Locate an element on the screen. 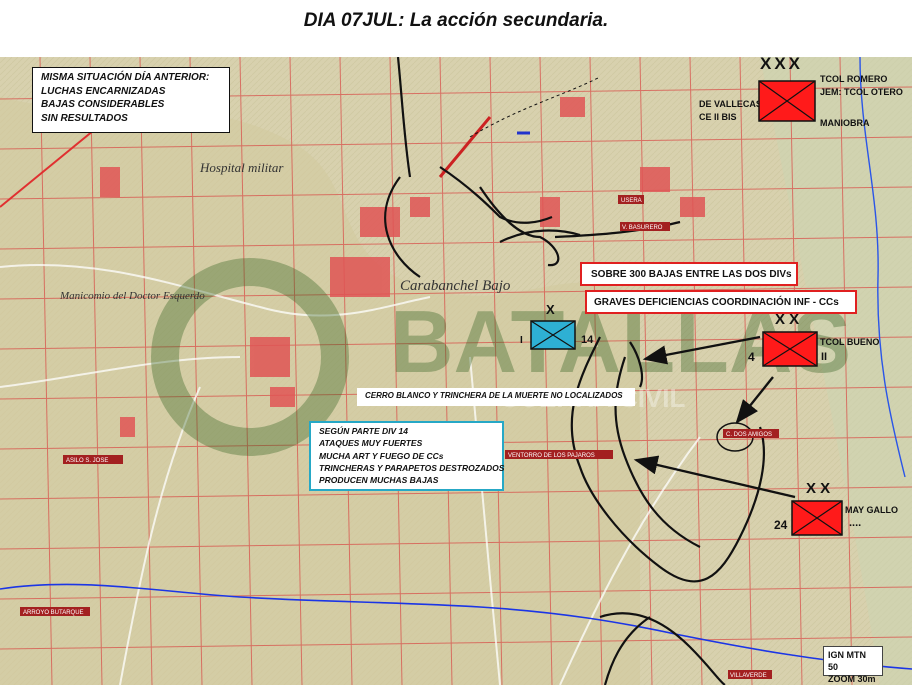  div14-unit-symbol is located at coordinates (553, 335).